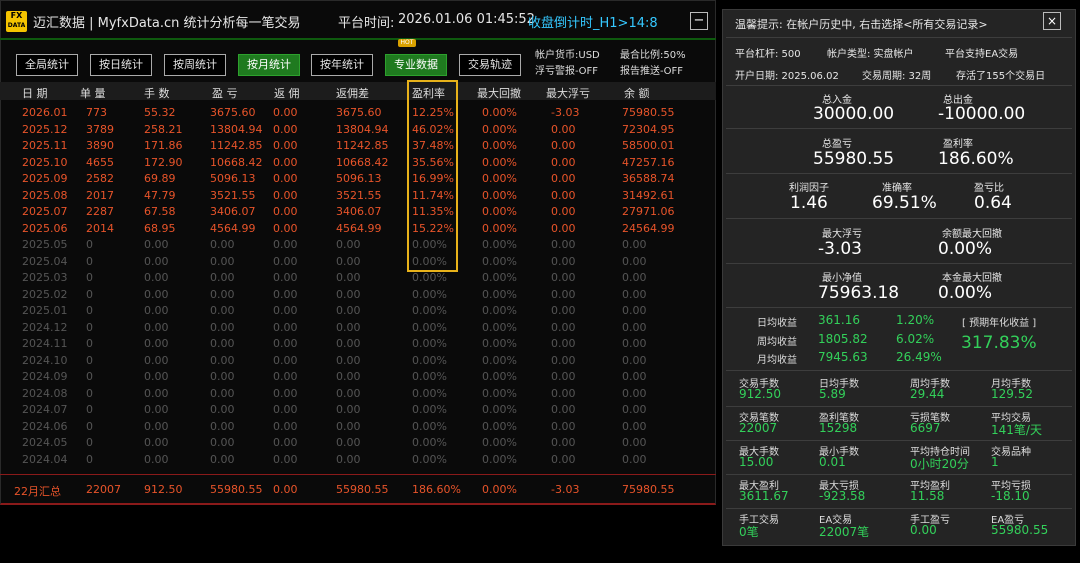 Image resolution: width=1080 pixels, height=563 pixels. I want to click on row-lots: 47.79, so click(160, 195).